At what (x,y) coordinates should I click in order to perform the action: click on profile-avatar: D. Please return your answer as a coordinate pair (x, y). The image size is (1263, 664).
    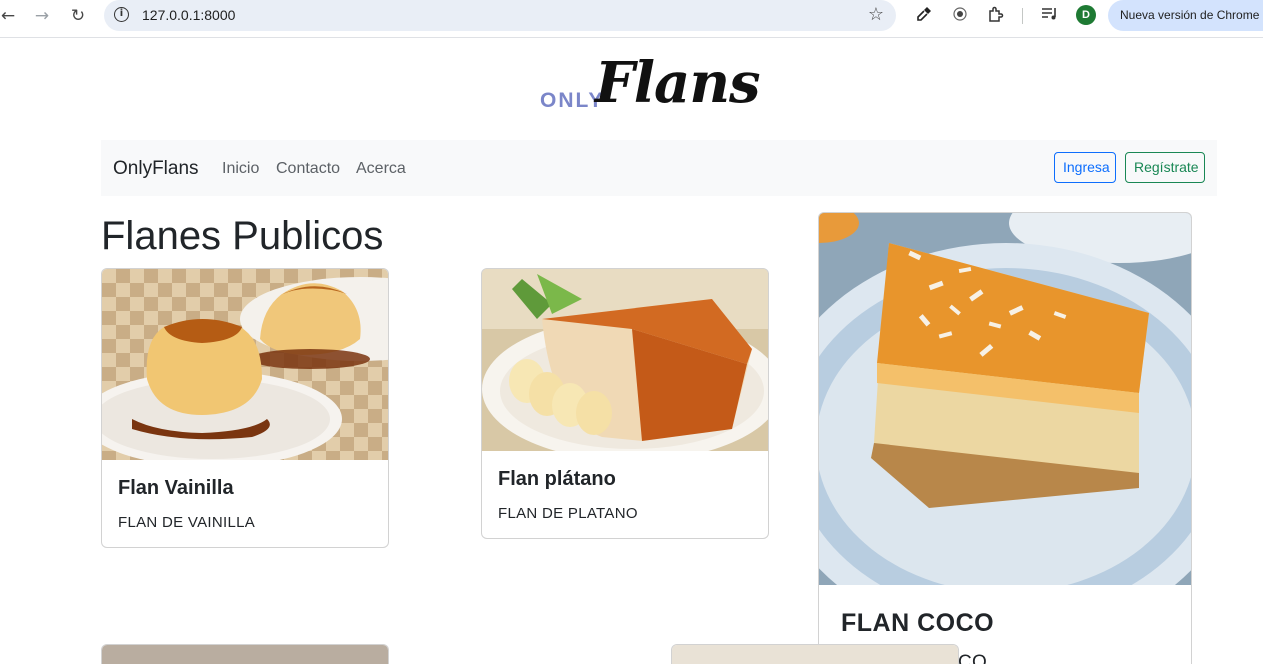
    Looking at the image, I should click on (1086, 15).